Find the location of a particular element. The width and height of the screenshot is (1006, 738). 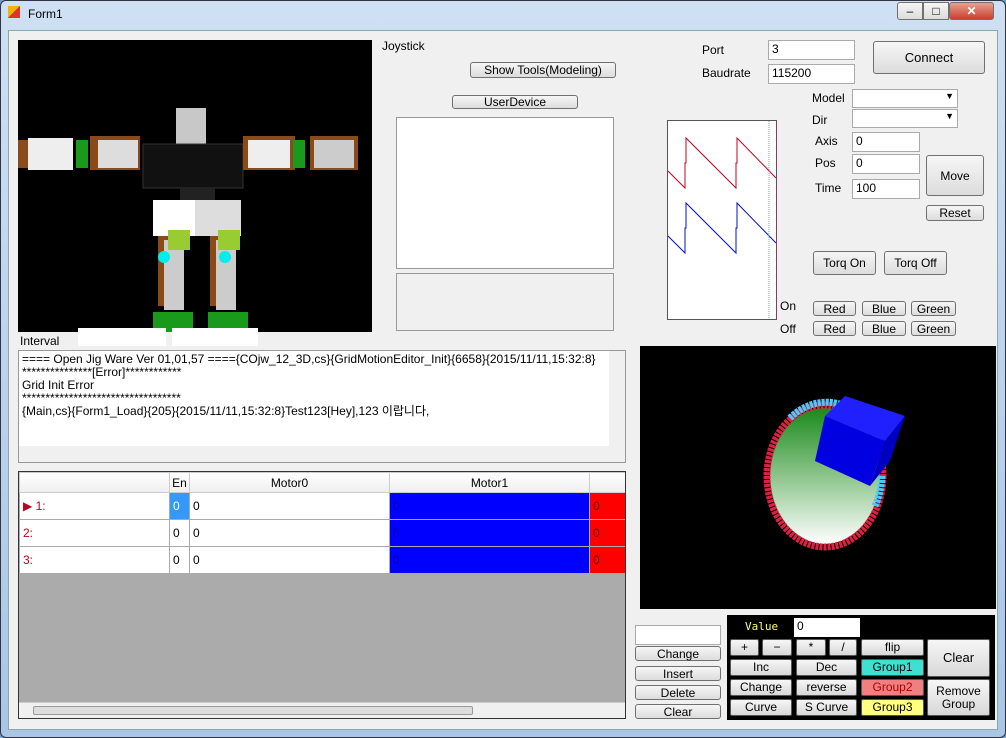

grid-header-en: En is located at coordinates (179, 482).